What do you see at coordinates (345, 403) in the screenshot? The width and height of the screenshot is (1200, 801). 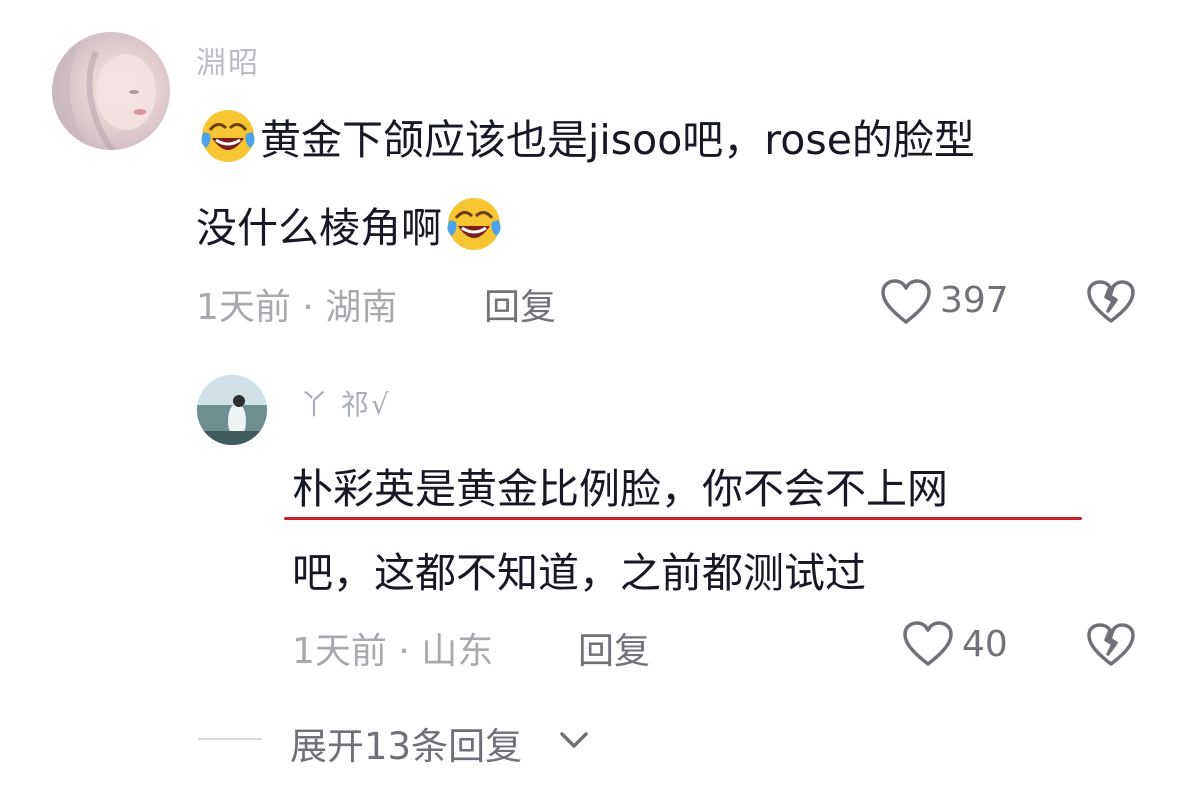 I see `reply-username: 丫 祁√` at bounding box center [345, 403].